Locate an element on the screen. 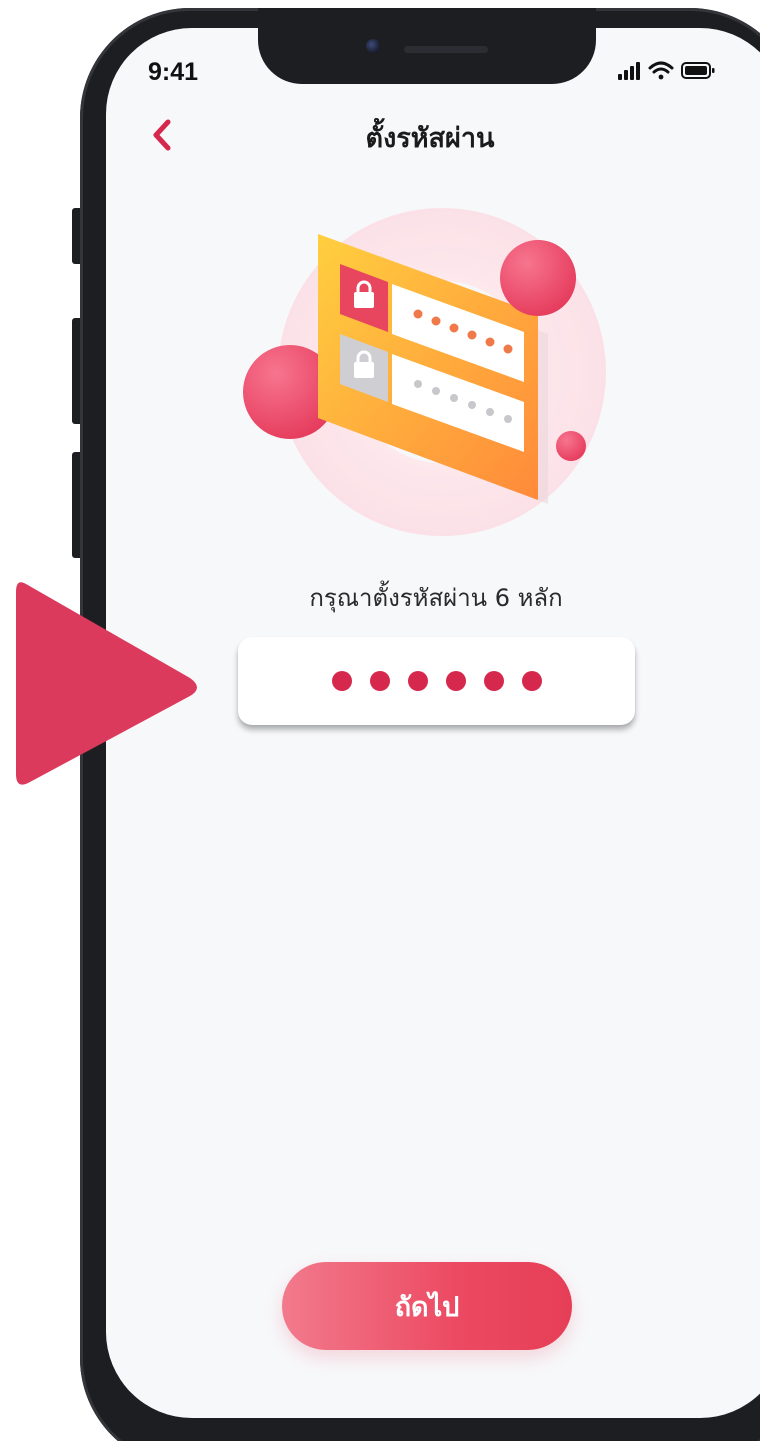  back-button is located at coordinates (164, 136).